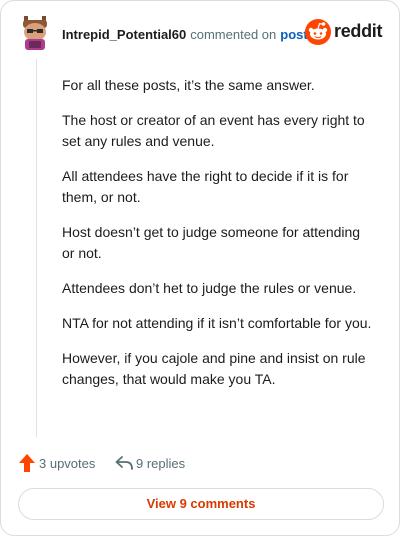 This screenshot has width=400, height=536. Describe the element at coordinates (35, 33) in the screenshot. I see `avatar` at that location.